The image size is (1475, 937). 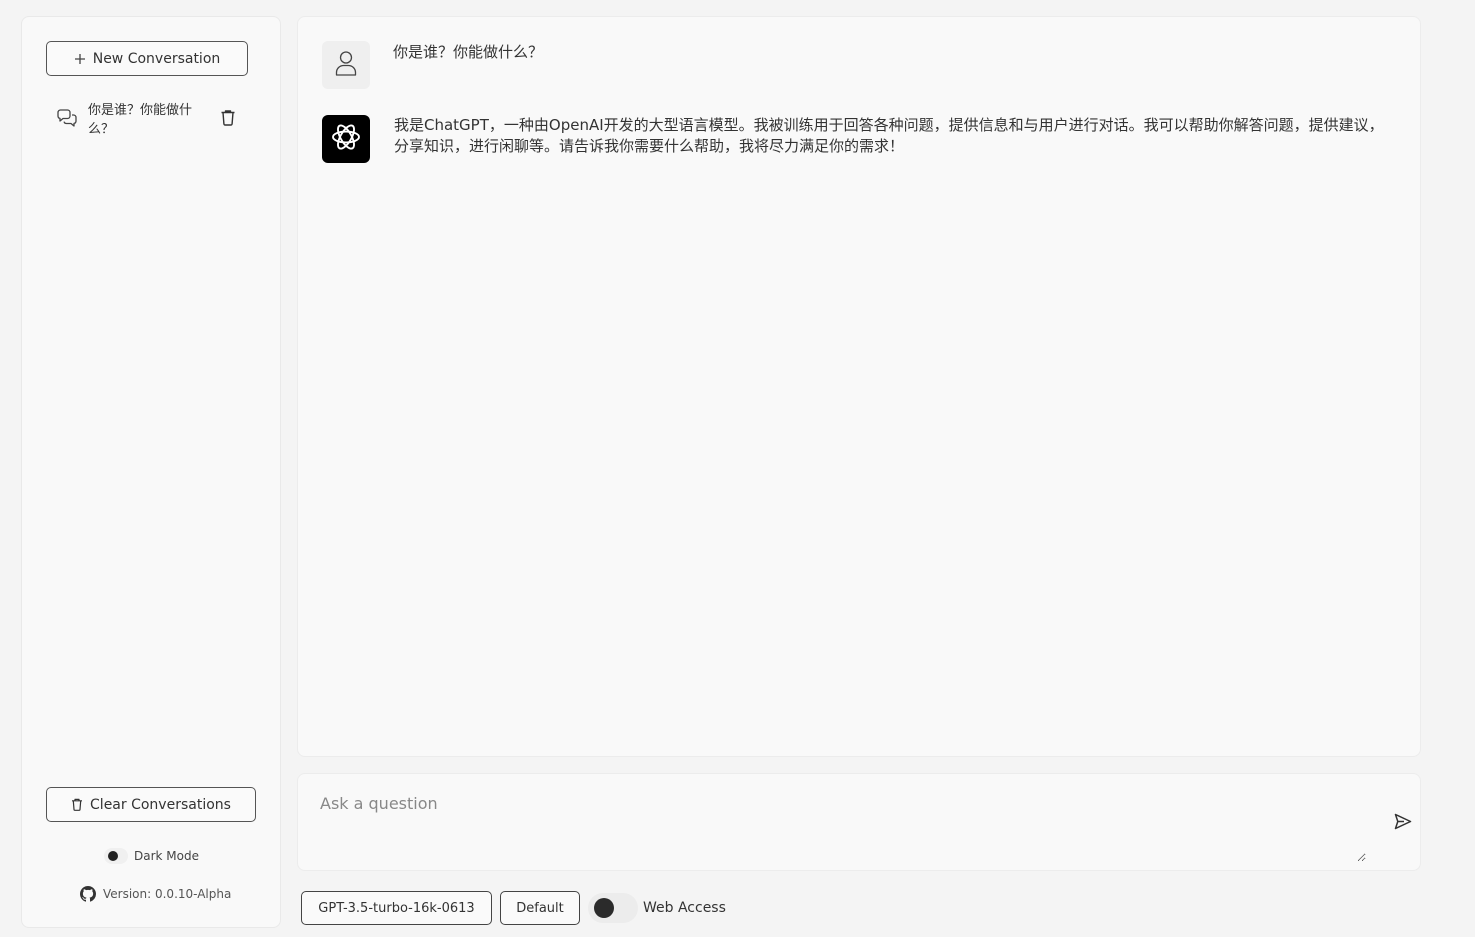 I want to click on conversation-item: 你是谁？你能做什么？, so click(x=147, y=122).